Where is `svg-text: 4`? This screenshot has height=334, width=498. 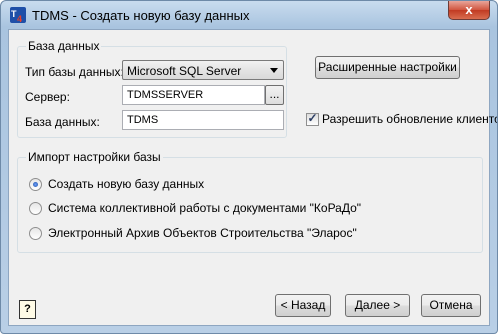
svg-text: 4 is located at coordinates (19, 18).